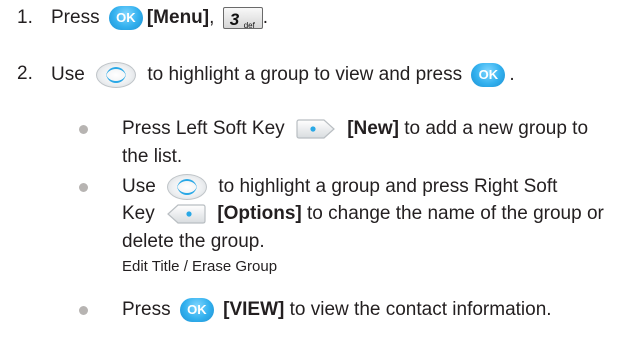 The width and height of the screenshot is (625, 337). Describe the element at coordinates (139, 187) in the screenshot. I see `bullet-text: Use` at that location.